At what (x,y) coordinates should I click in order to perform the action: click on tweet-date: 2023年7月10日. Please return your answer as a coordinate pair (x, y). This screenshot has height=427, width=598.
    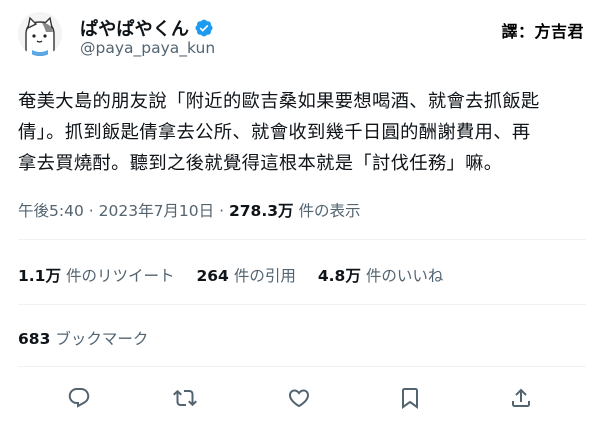
    Looking at the image, I should click on (157, 211).